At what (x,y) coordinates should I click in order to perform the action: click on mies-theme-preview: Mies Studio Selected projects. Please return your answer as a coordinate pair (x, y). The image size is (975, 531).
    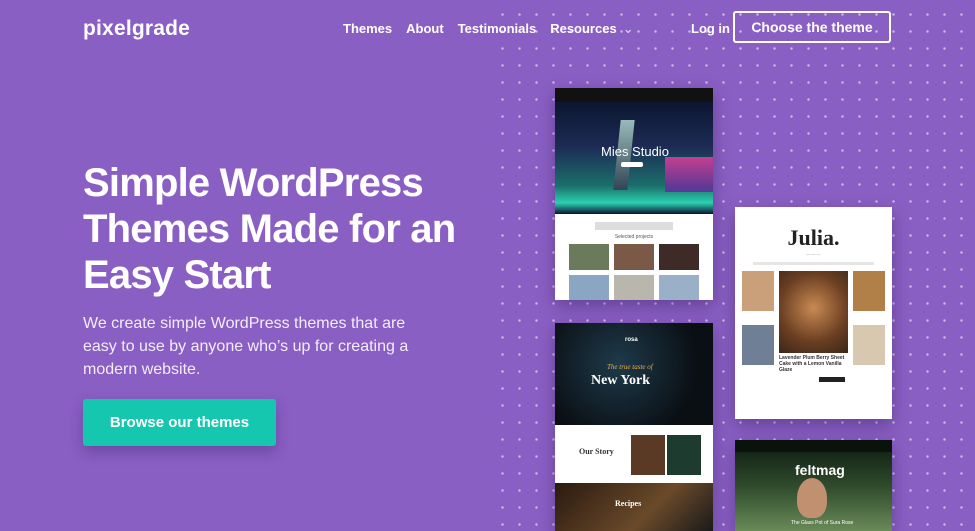
    Looking at the image, I should click on (634, 194).